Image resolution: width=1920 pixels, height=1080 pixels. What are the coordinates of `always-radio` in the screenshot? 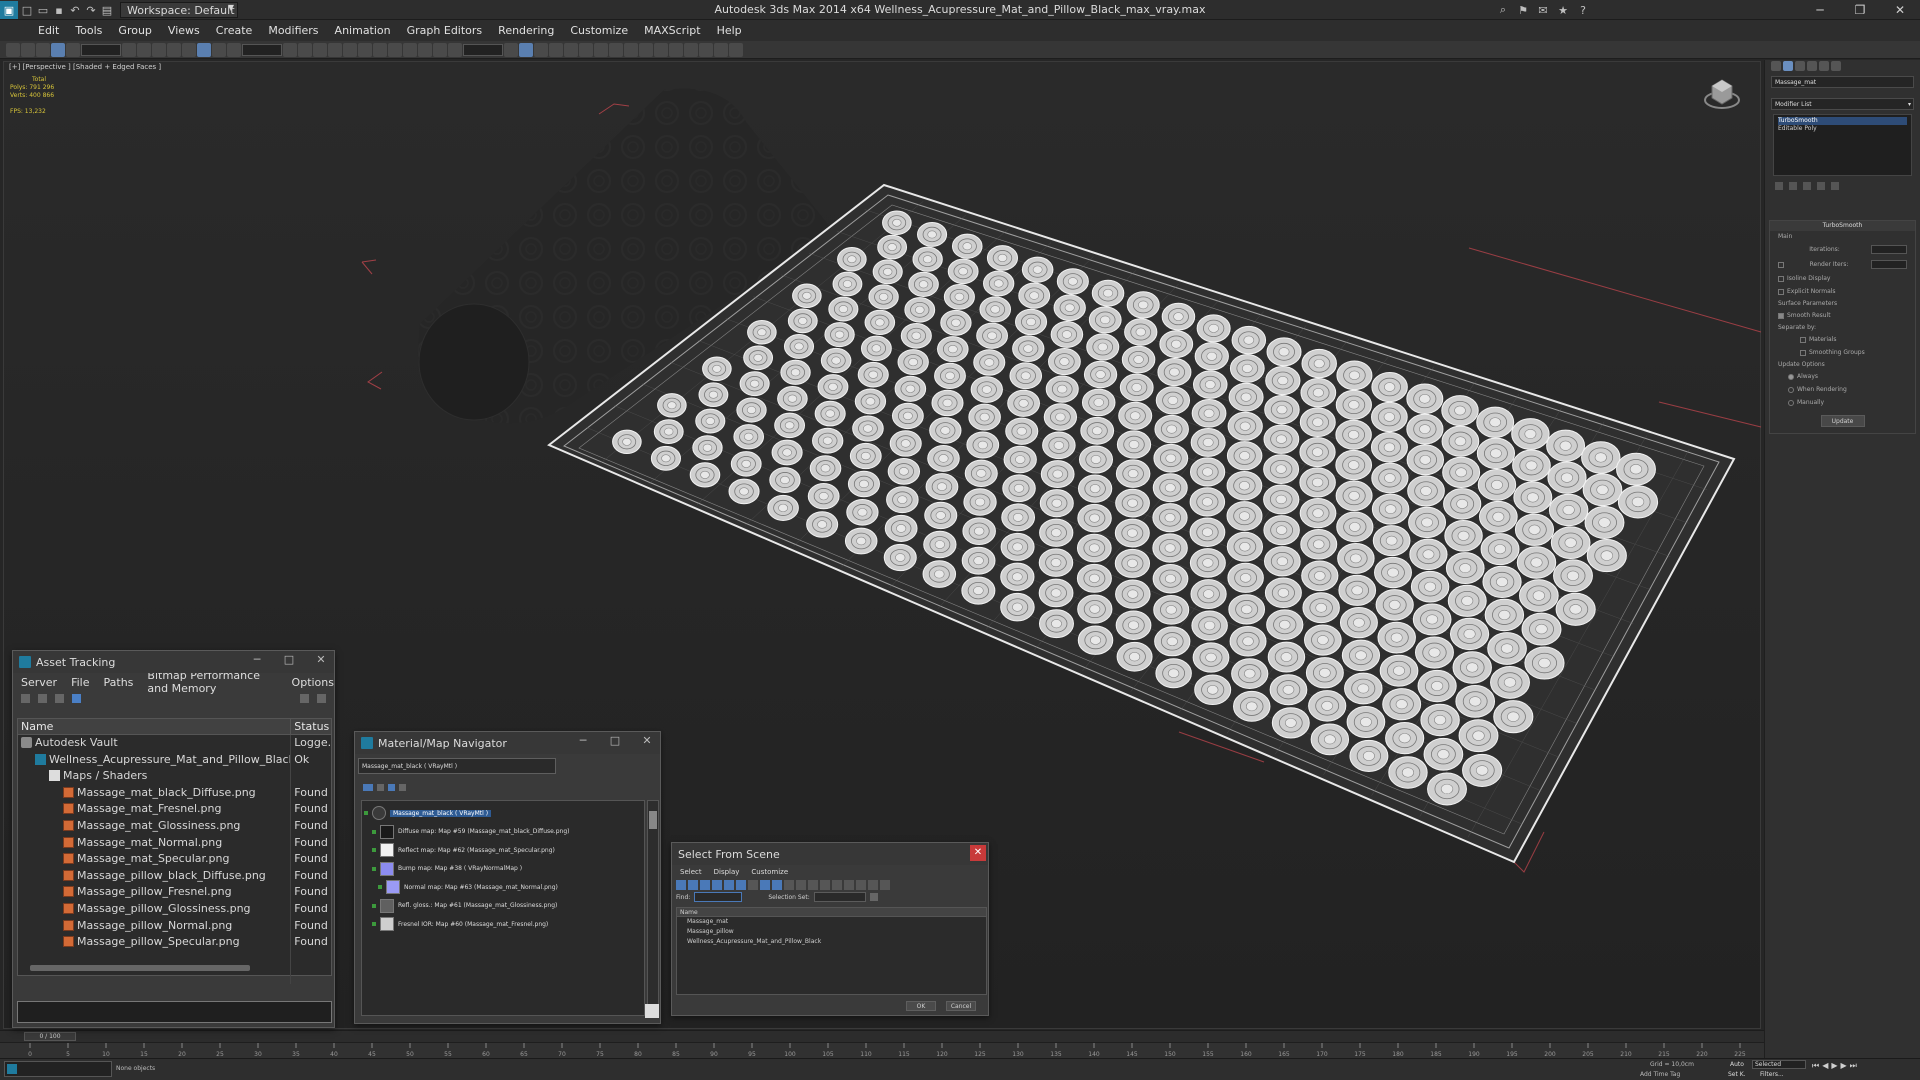 It's located at (1791, 376).